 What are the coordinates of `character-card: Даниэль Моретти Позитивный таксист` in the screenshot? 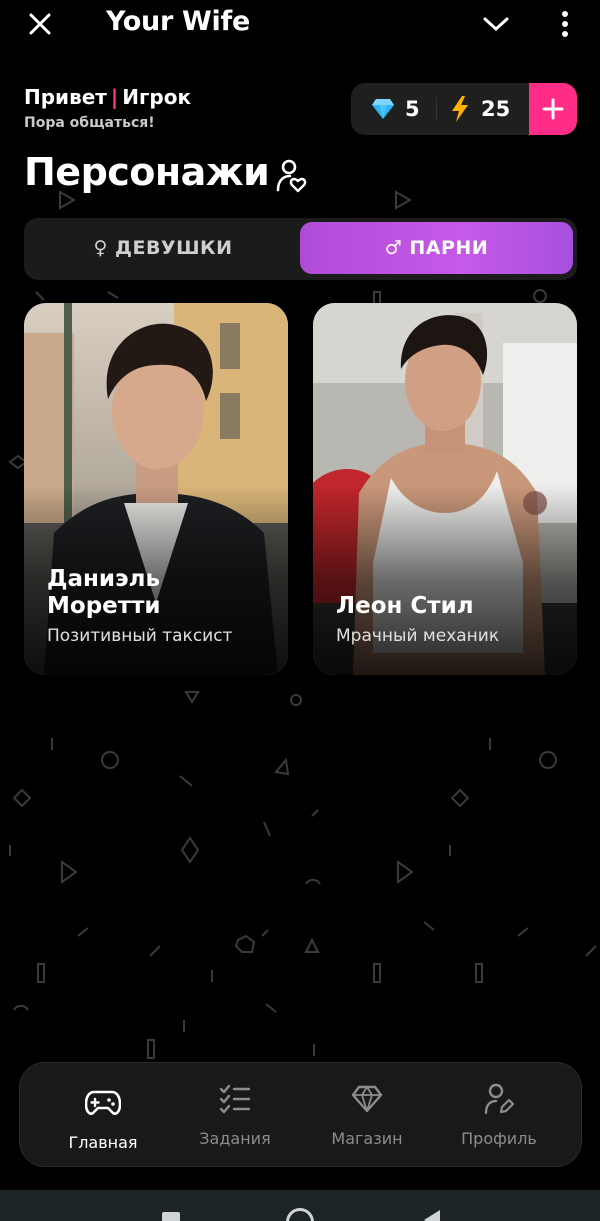 It's located at (156, 489).